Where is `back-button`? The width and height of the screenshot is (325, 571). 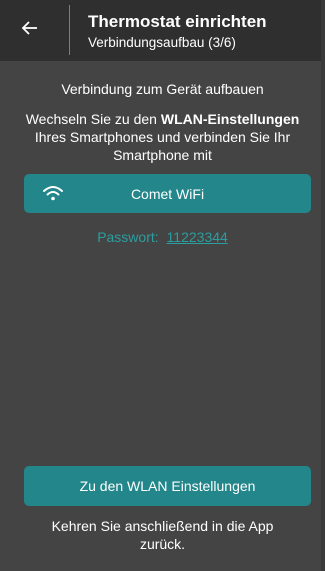 back-button is located at coordinates (30, 30).